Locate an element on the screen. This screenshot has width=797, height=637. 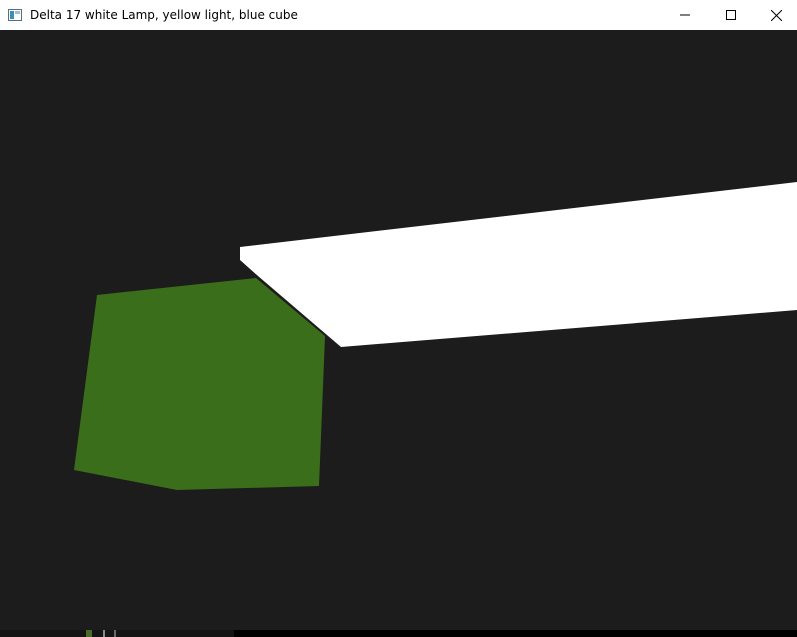
minimize-button is located at coordinates (685, 15).